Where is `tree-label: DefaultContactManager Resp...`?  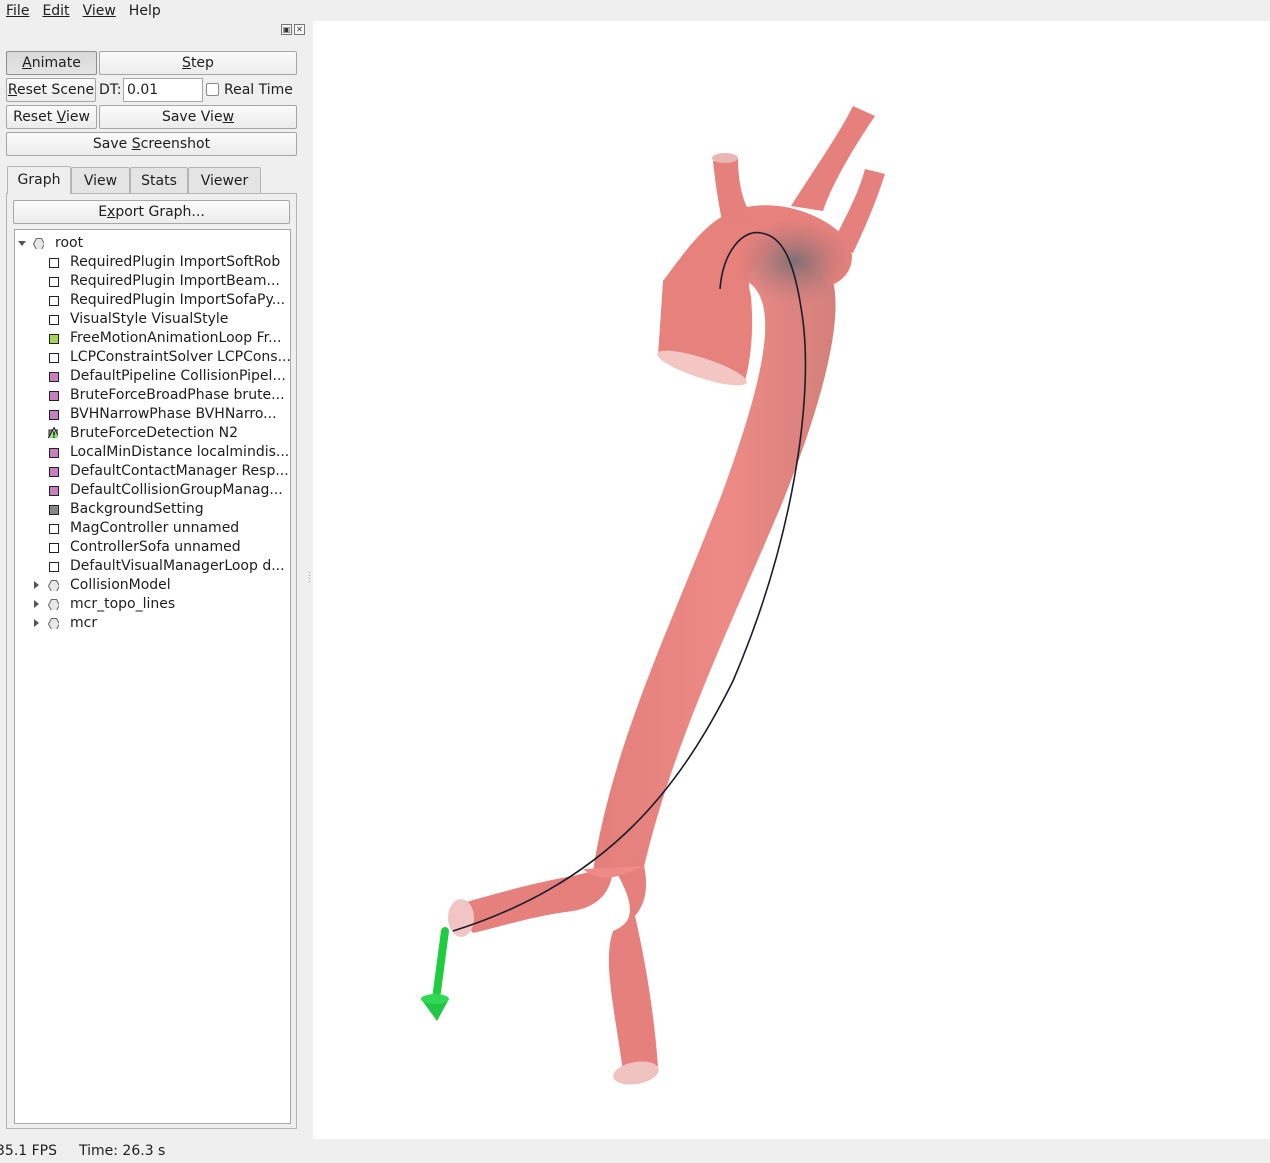 tree-label: DefaultContactManager Resp... is located at coordinates (179, 471).